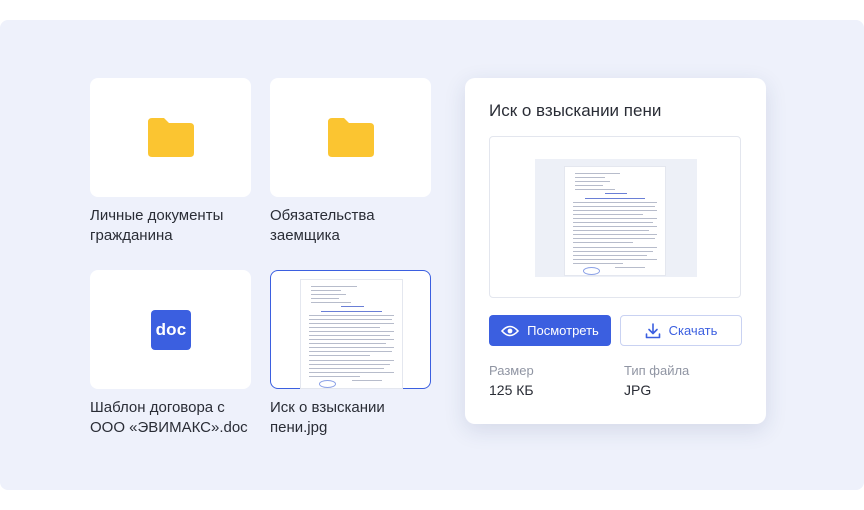 Image resolution: width=864 pixels, height=510 pixels. What do you see at coordinates (638, 390) in the screenshot?
I see `type-value: JPG` at bounding box center [638, 390].